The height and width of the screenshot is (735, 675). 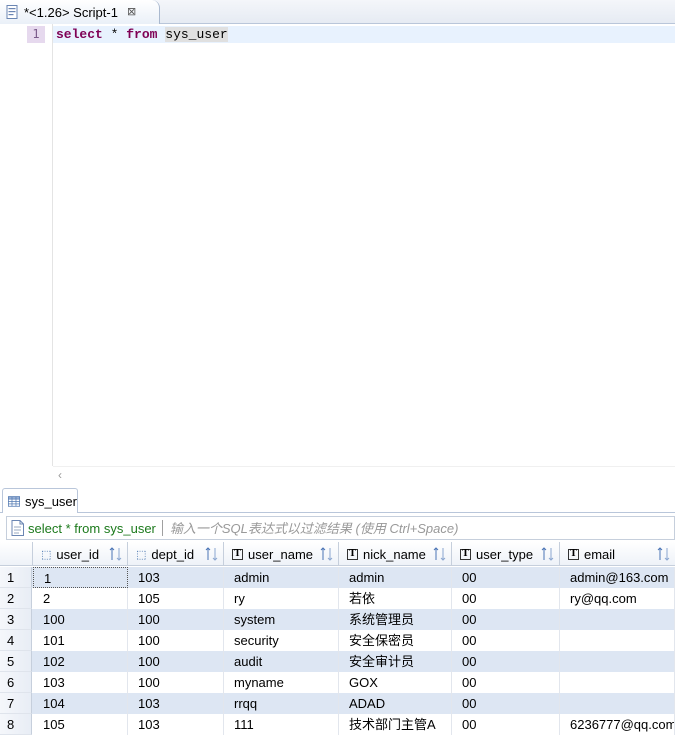 What do you see at coordinates (281, 577) in the screenshot?
I see `table-cell-user-name: admin` at bounding box center [281, 577].